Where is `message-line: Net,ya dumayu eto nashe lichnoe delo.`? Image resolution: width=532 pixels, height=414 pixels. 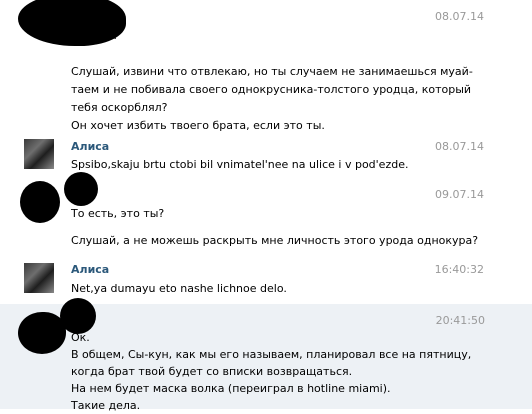 message-line: Net,ya dumayu eto nashe lichnoe delo. is located at coordinates (179, 288).